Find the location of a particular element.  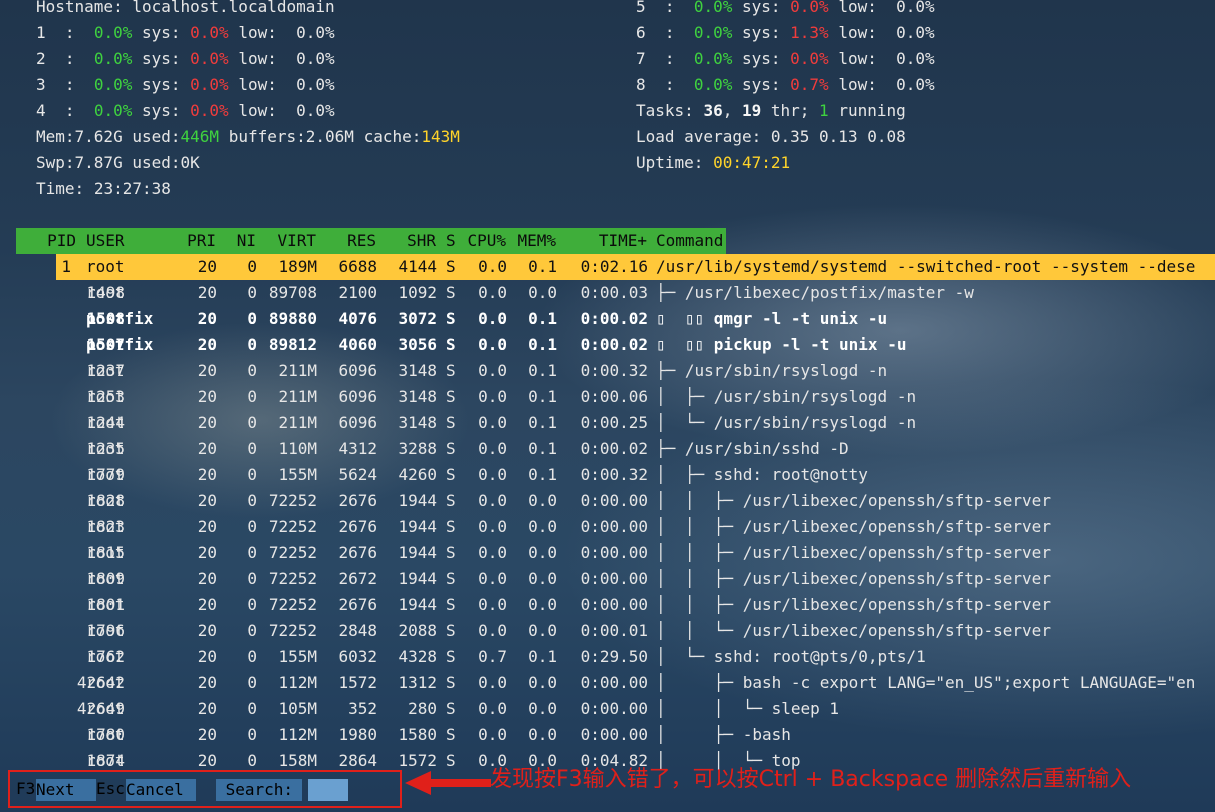

cell-res: 6096 is located at coordinates (357, 396).